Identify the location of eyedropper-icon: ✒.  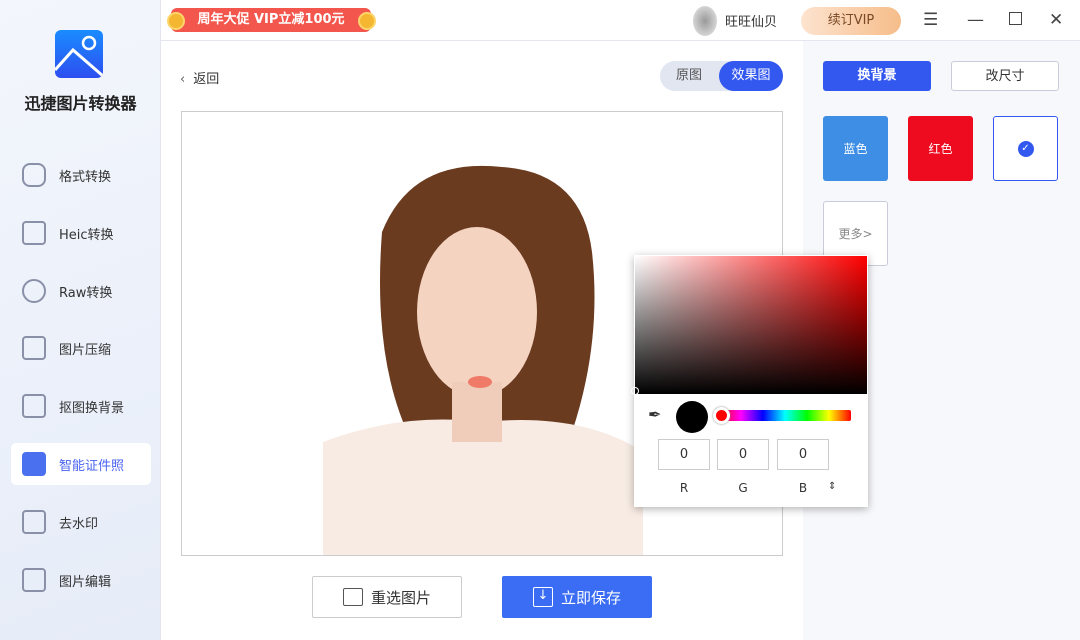
(654, 414).